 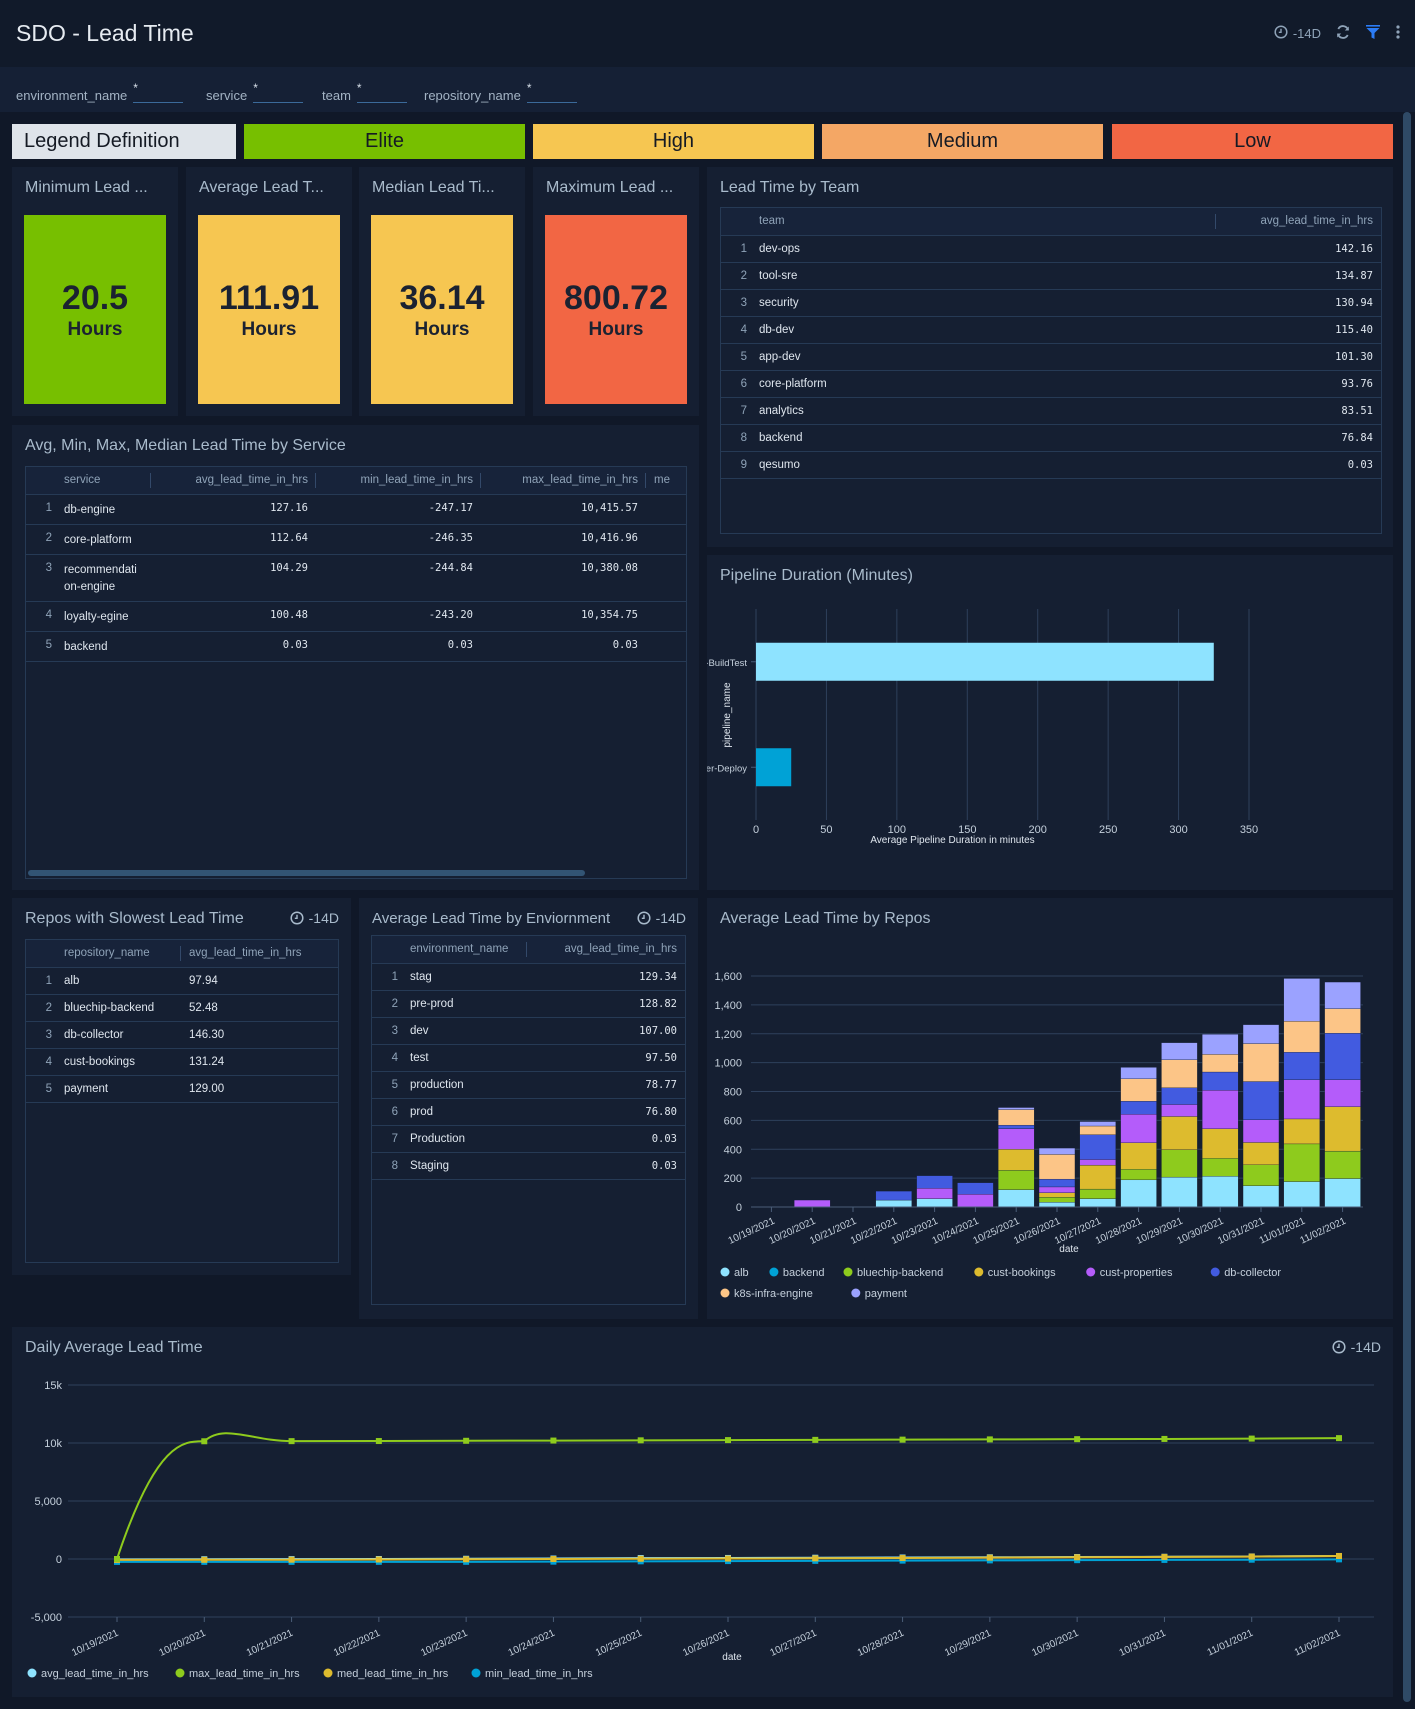 I want to click on filter-icon, so click(x=1373, y=33).